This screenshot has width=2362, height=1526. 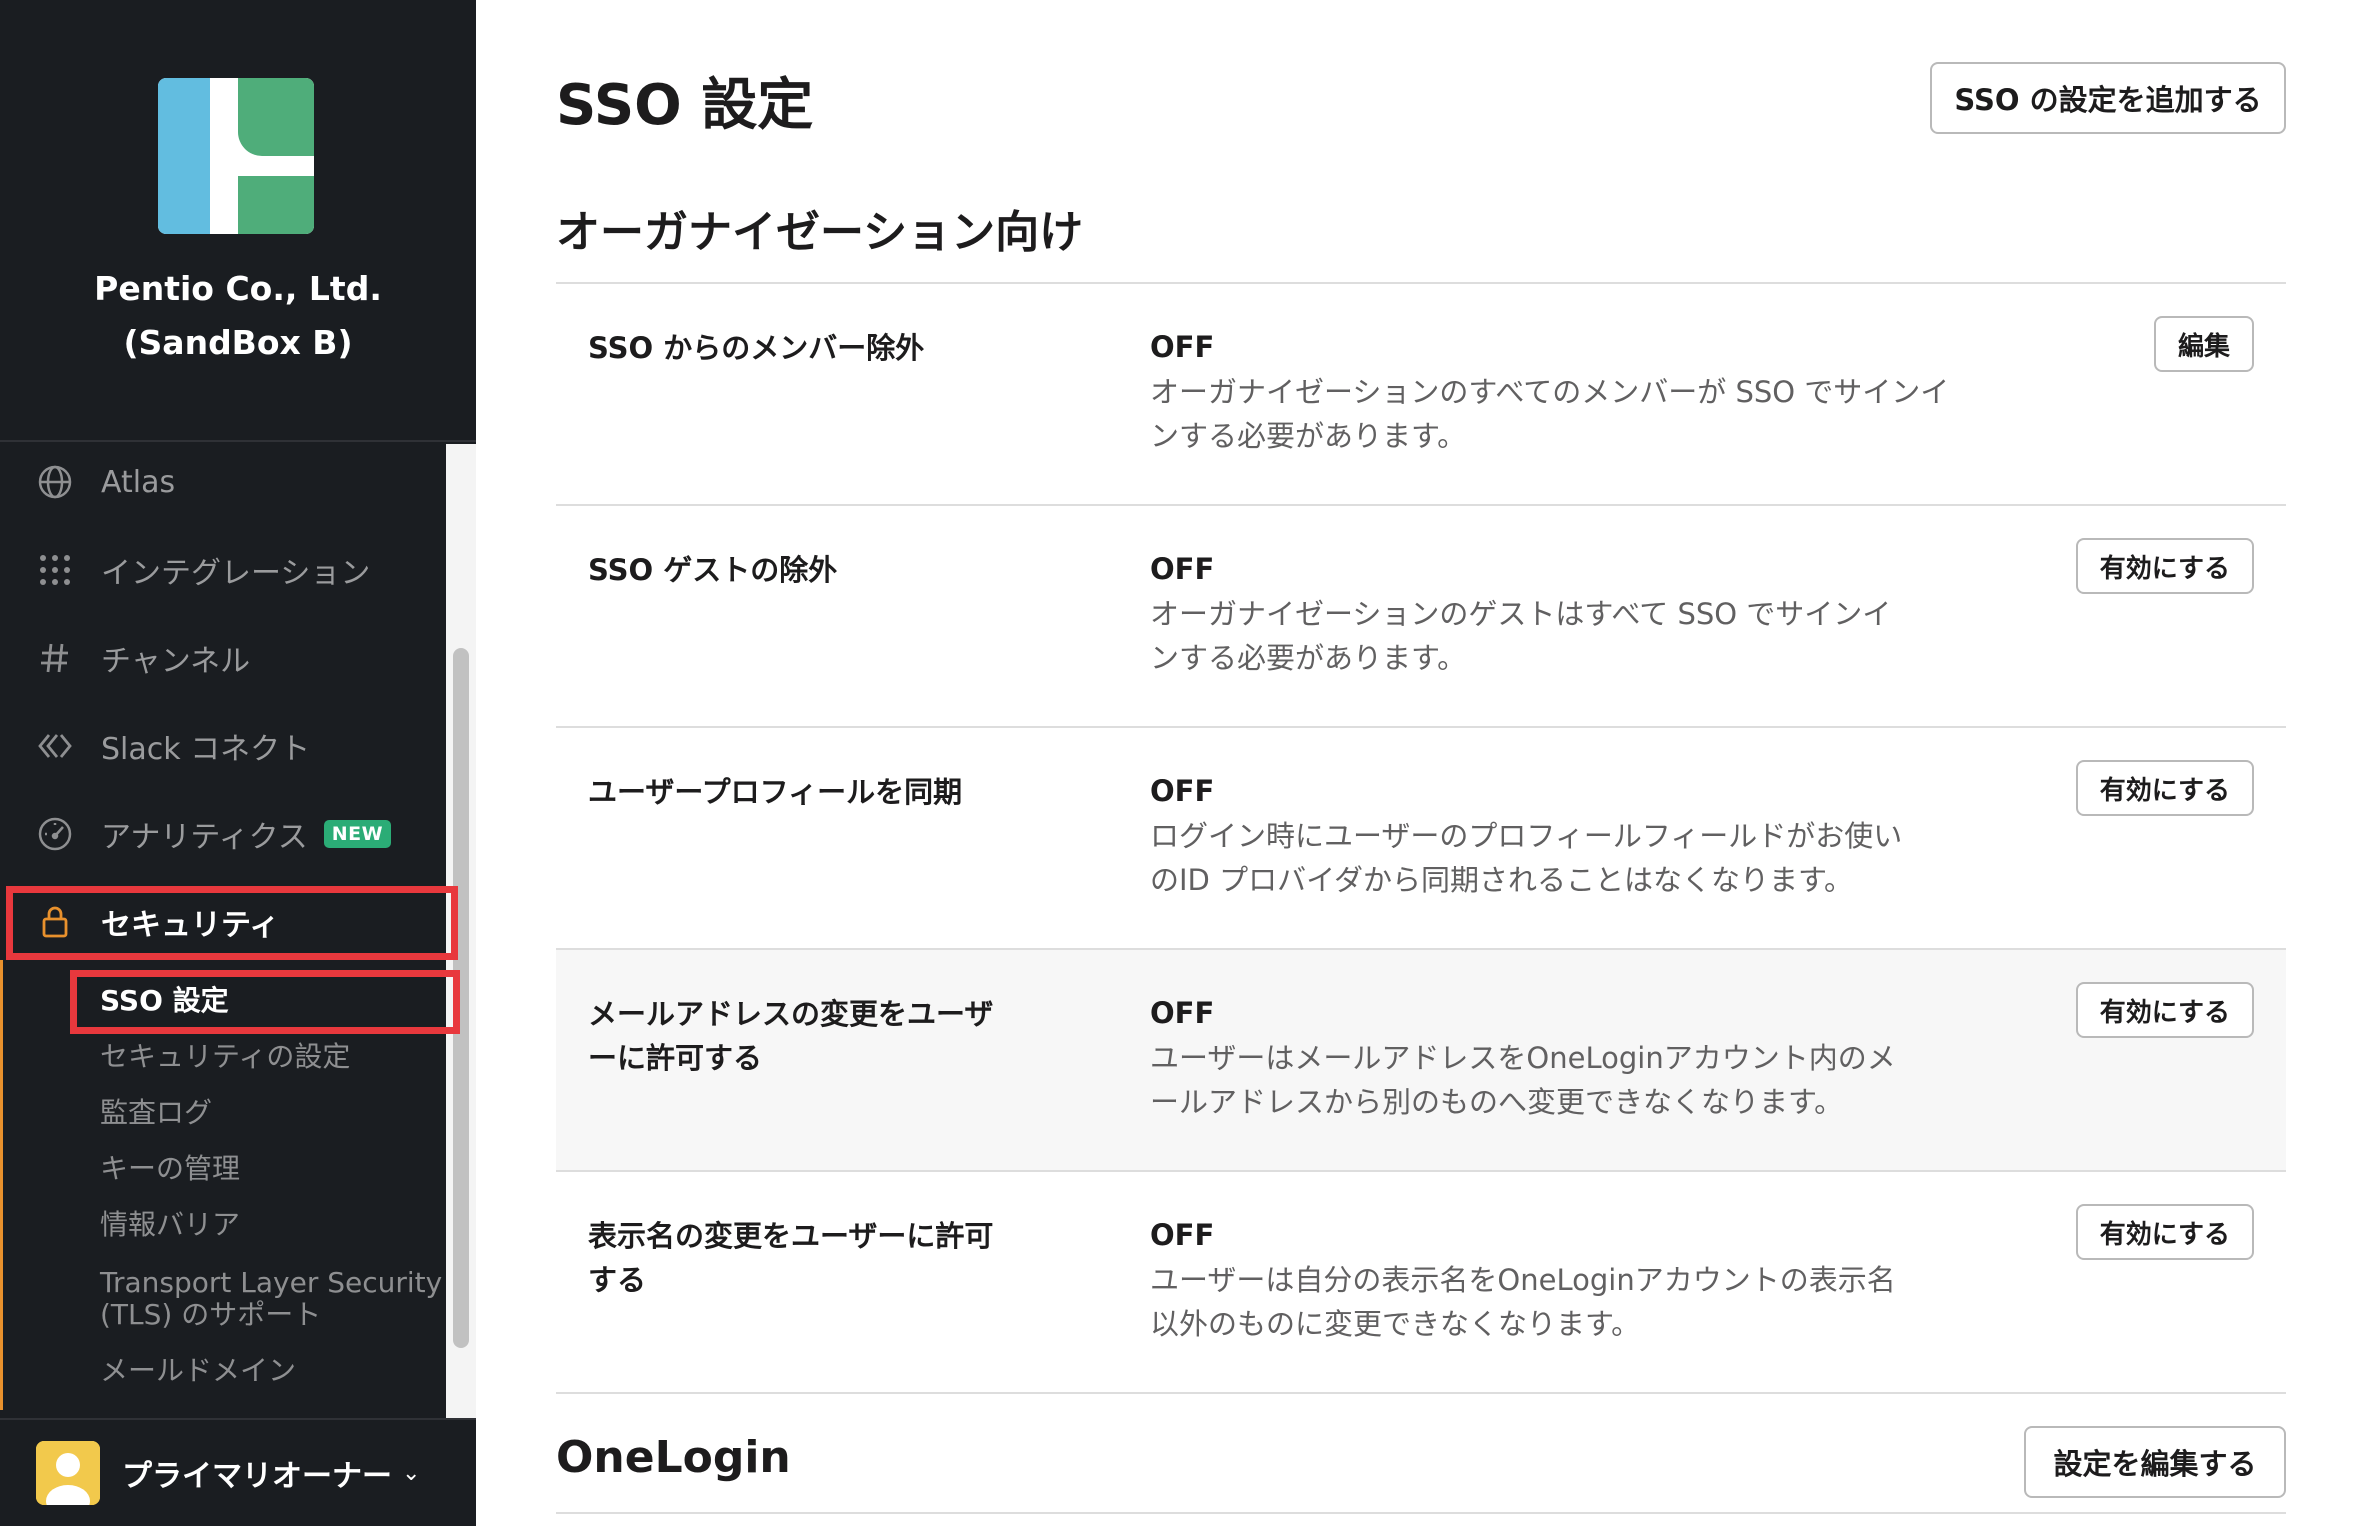 What do you see at coordinates (238, 342) in the screenshot?
I see `org-name-line2: (SandBox B)` at bounding box center [238, 342].